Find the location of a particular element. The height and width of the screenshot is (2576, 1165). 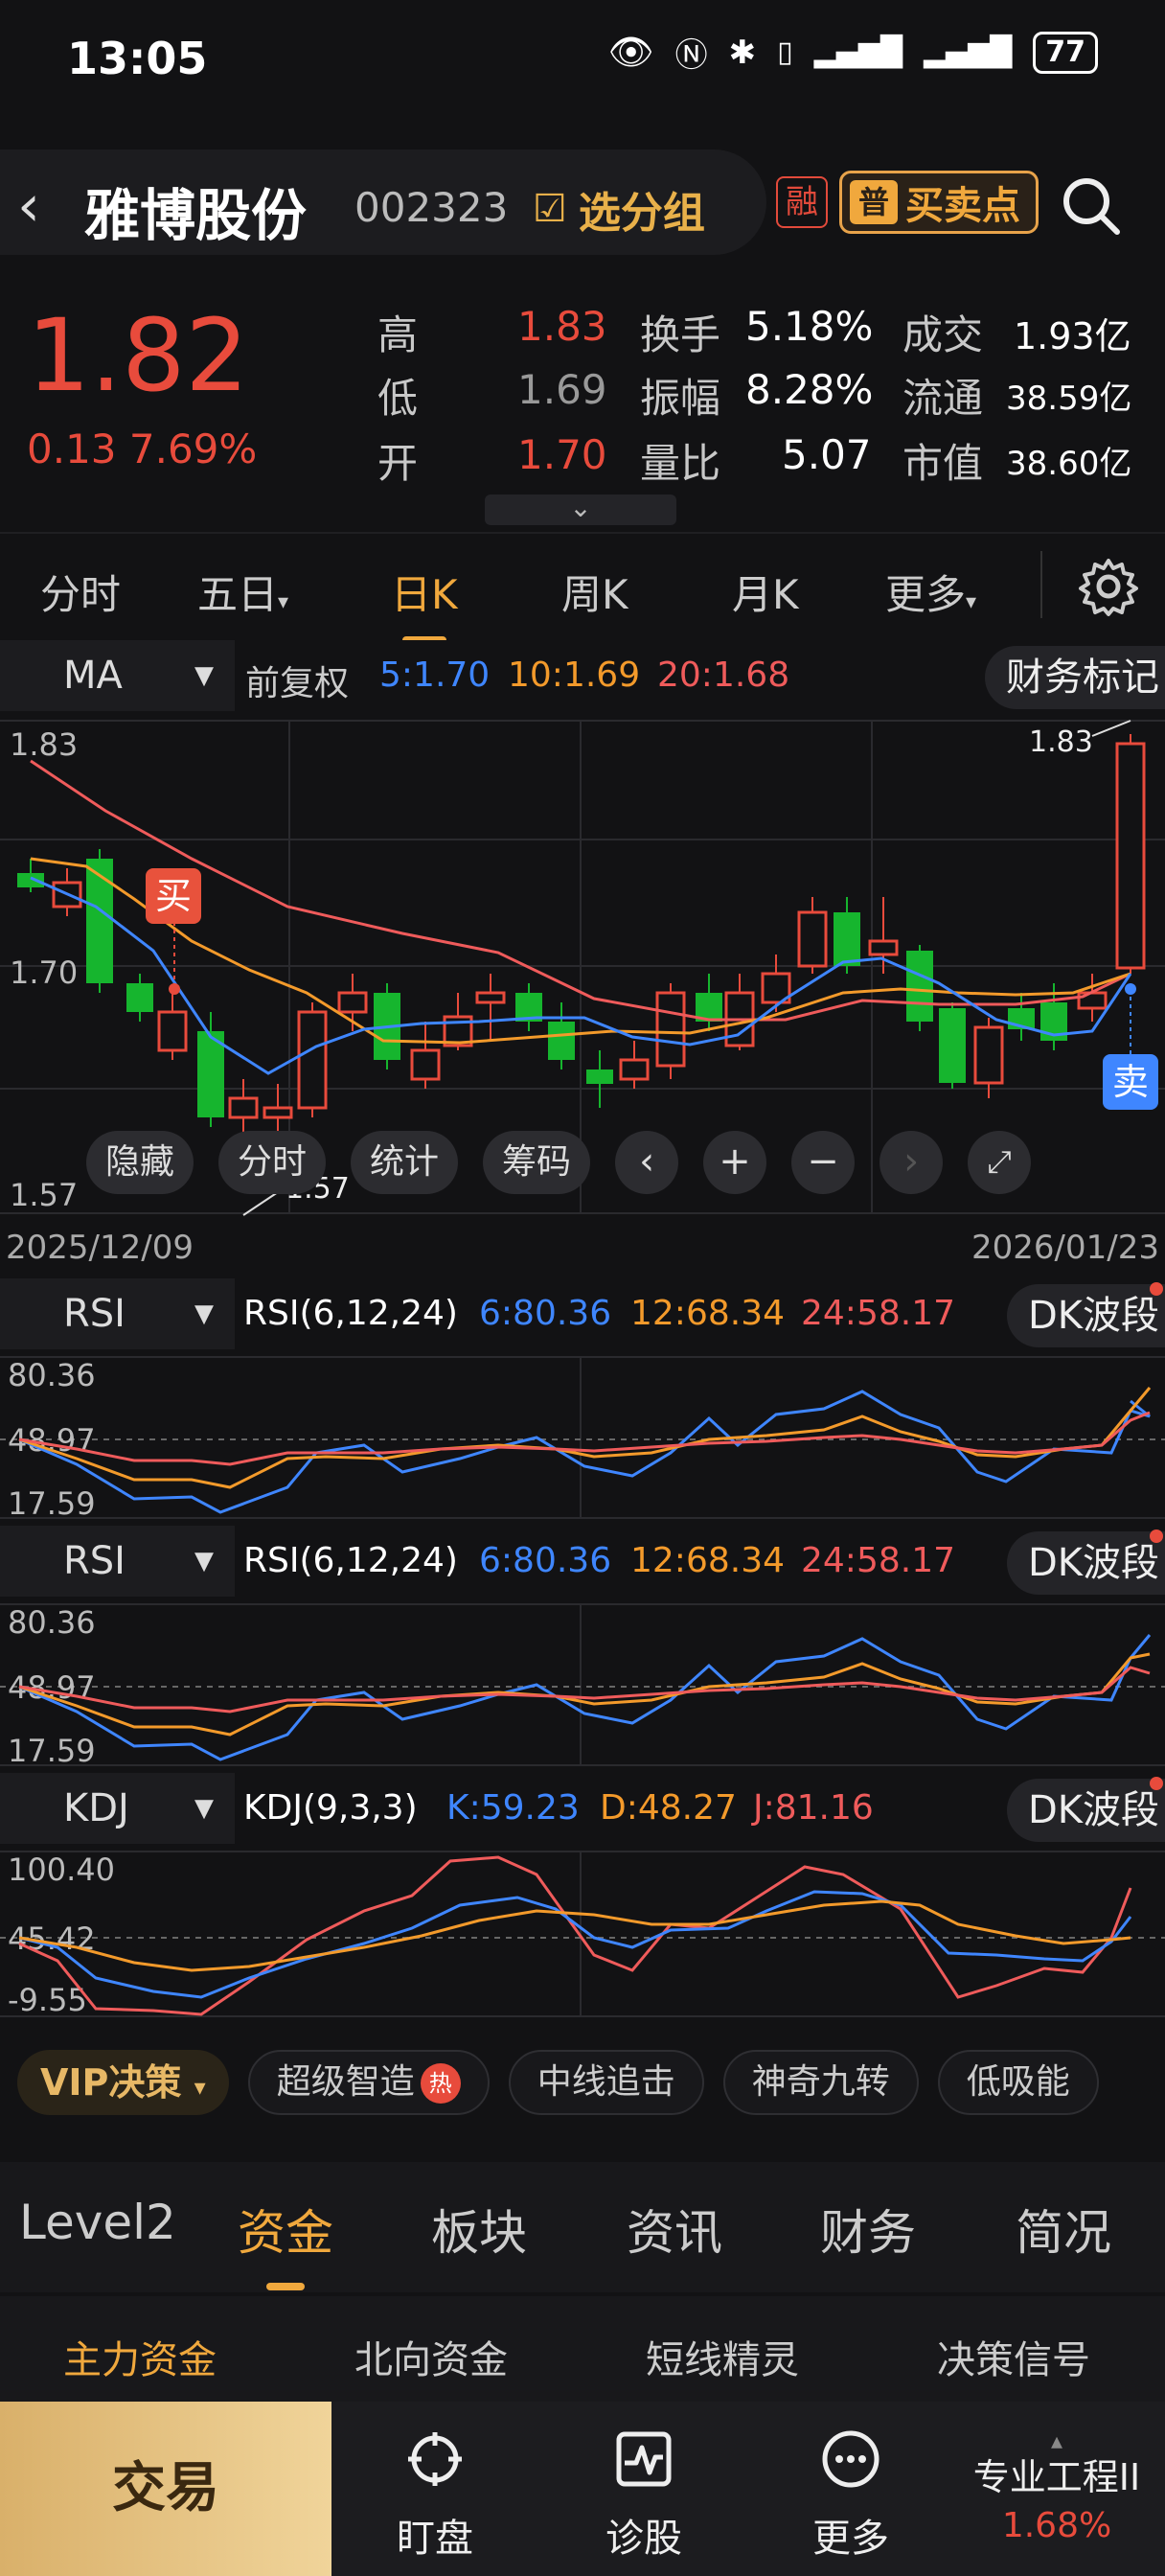

group-button: ☑ 选分组 is located at coordinates (619, 209).